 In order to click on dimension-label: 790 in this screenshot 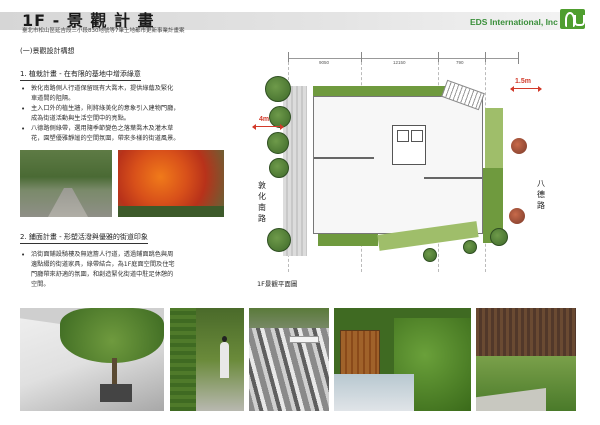, I will do `click(460, 62)`.